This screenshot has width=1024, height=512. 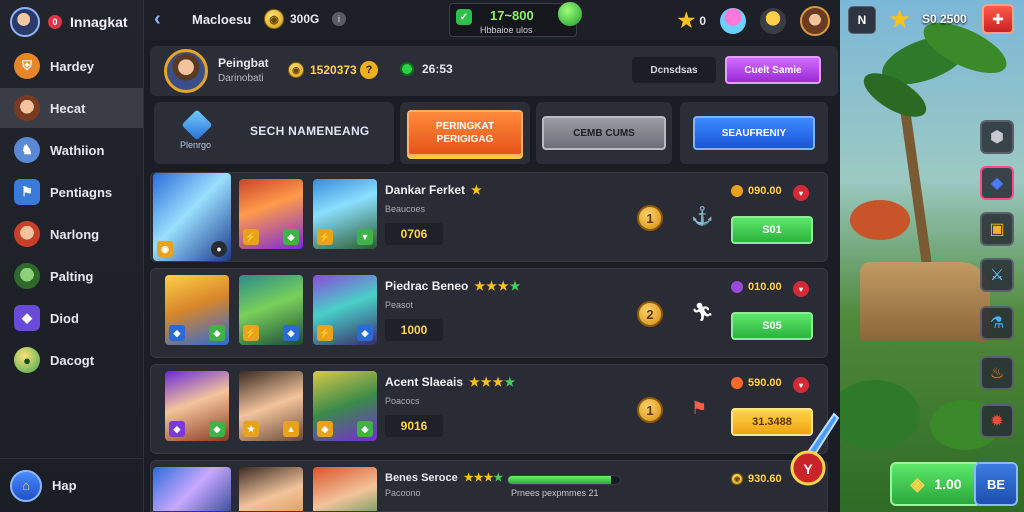 What do you see at coordinates (997, 421) in the screenshot?
I see `gear-icon: ✹` at bounding box center [997, 421].